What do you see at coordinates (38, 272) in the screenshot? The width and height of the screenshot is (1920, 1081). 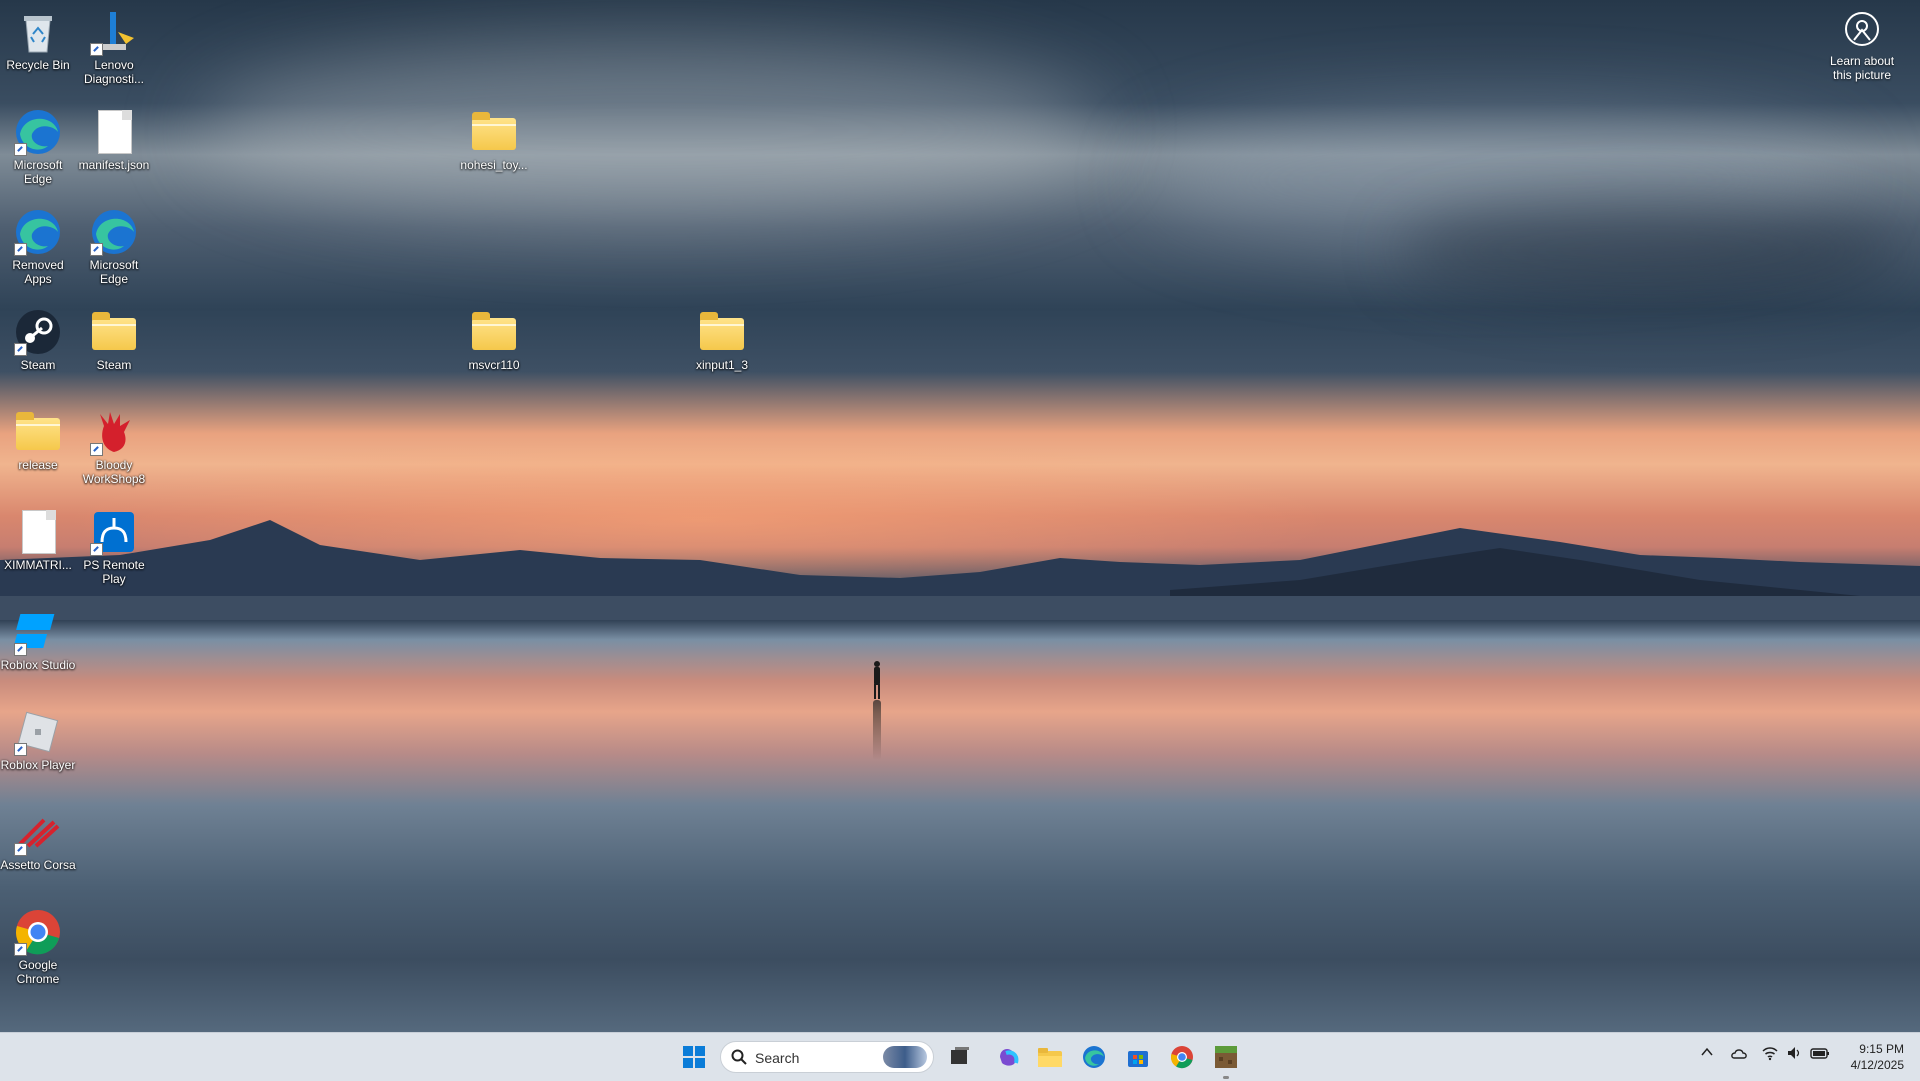 I see `desktop-icon-label: Removed Apps` at bounding box center [38, 272].